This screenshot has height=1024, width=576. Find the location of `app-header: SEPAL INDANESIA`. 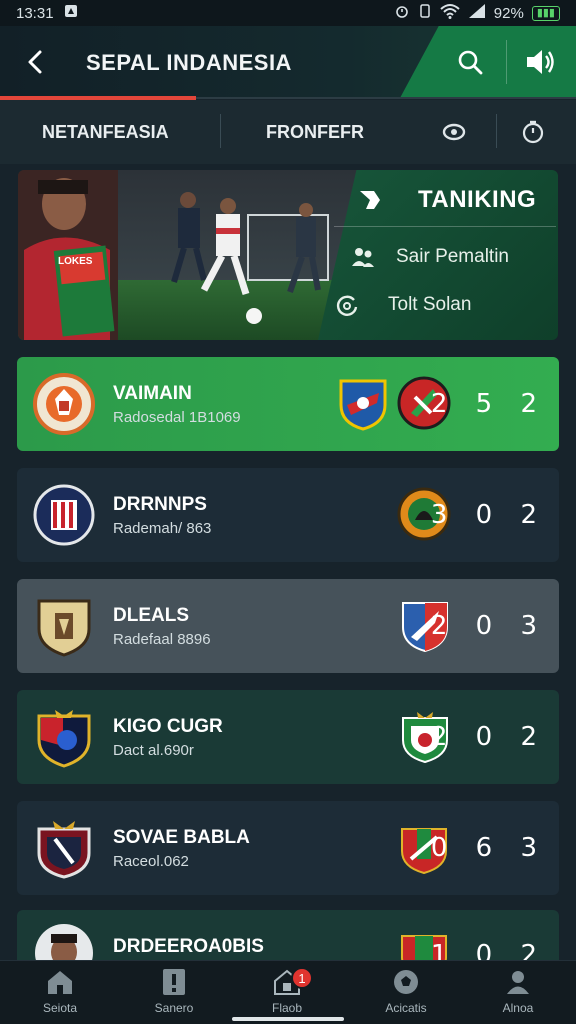

app-header: SEPAL INDANESIA is located at coordinates (288, 62).